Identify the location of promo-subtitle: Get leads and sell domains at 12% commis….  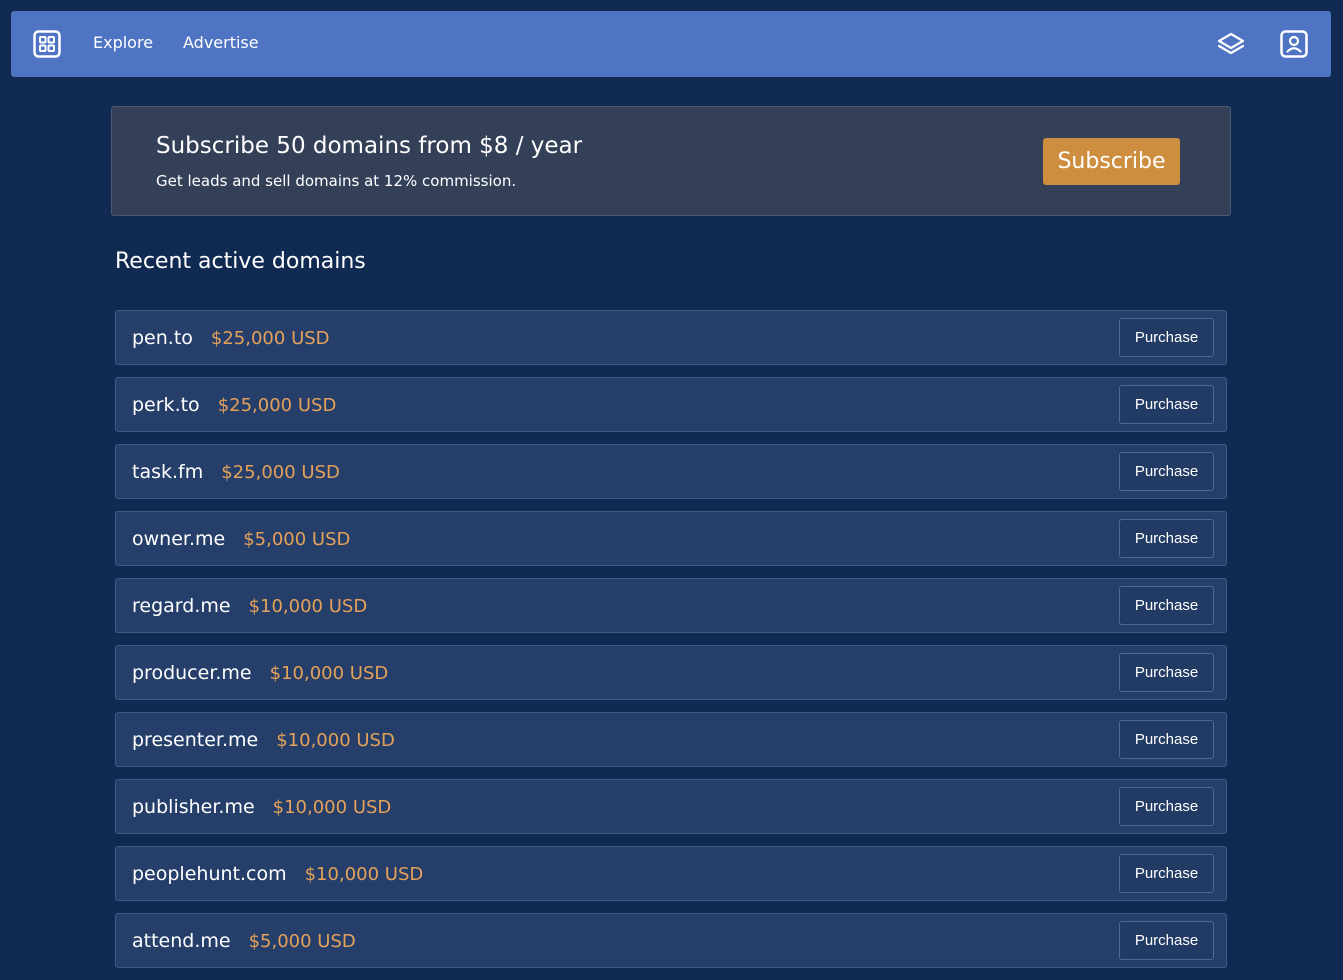
(336, 181).